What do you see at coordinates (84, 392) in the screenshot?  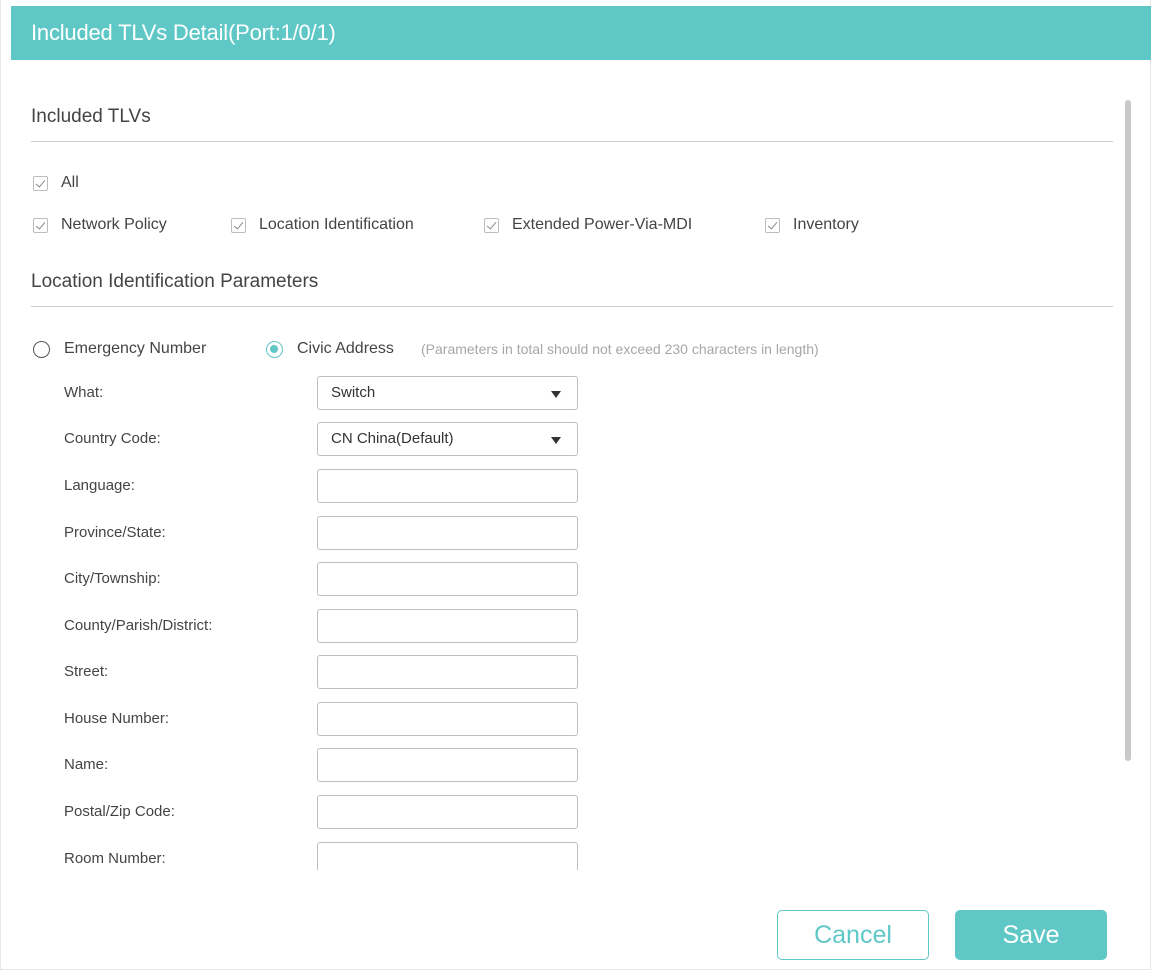 I see `what-label: What:` at bounding box center [84, 392].